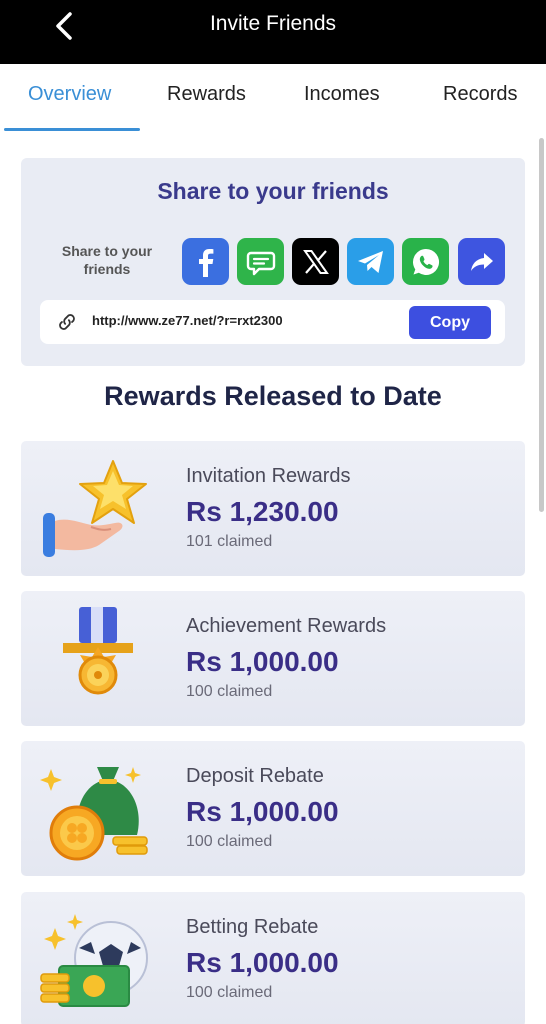  I want to click on copy-button: Copy, so click(450, 322).